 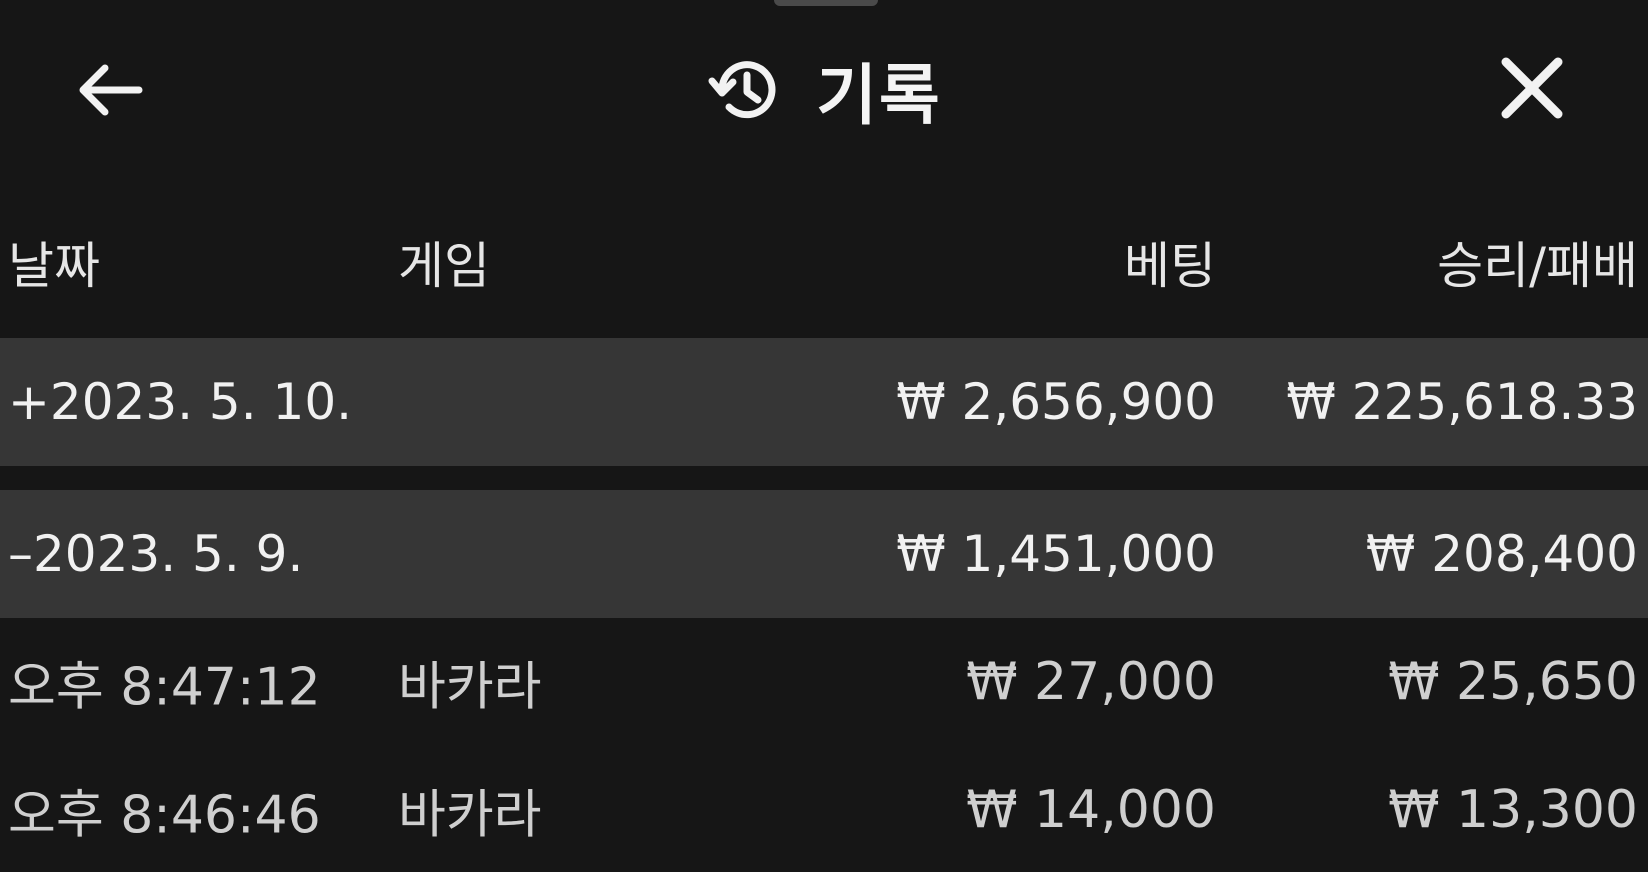 What do you see at coordinates (1513, 810) in the screenshot?
I see `entry-win-loss: ₩ 13,300` at bounding box center [1513, 810].